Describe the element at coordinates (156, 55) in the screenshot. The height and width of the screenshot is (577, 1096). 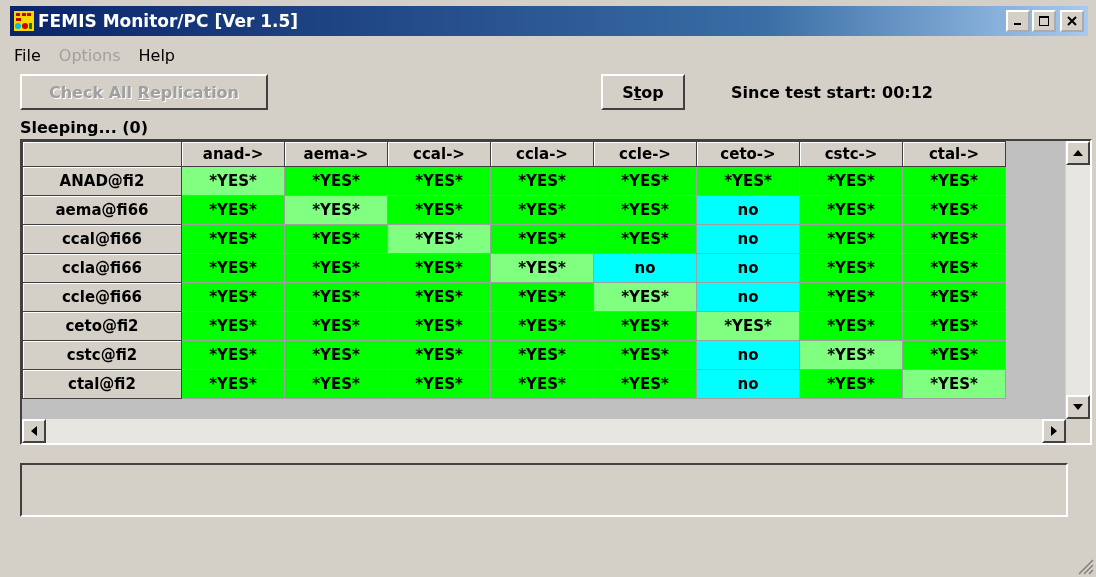
I see `menu-item: Help` at that location.